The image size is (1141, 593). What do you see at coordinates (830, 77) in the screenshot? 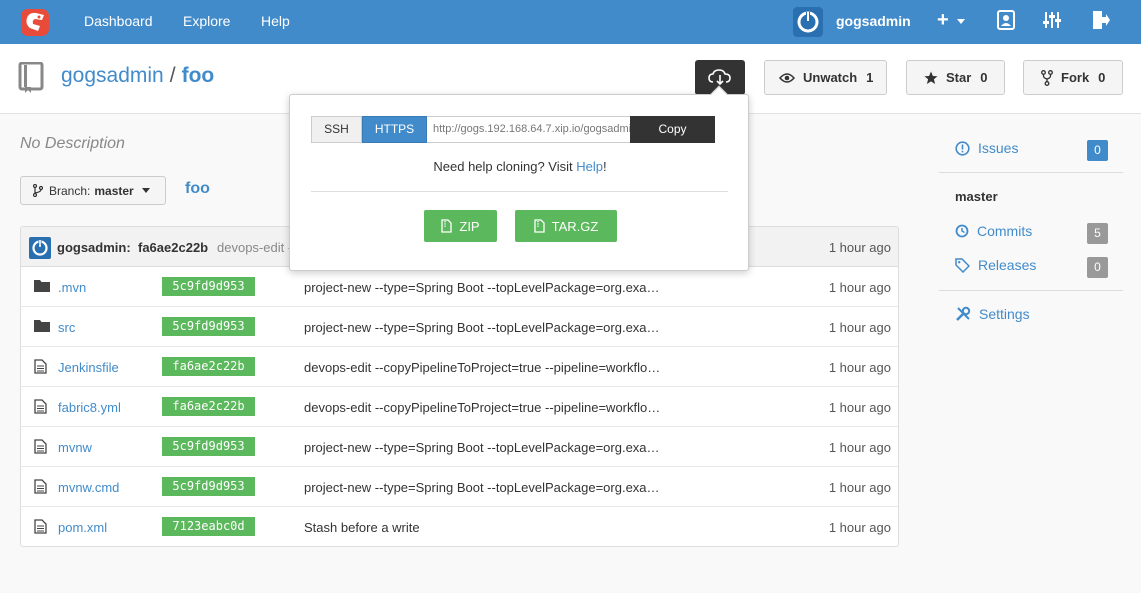
I see `unwatch-label: Unwatch` at bounding box center [830, 77].